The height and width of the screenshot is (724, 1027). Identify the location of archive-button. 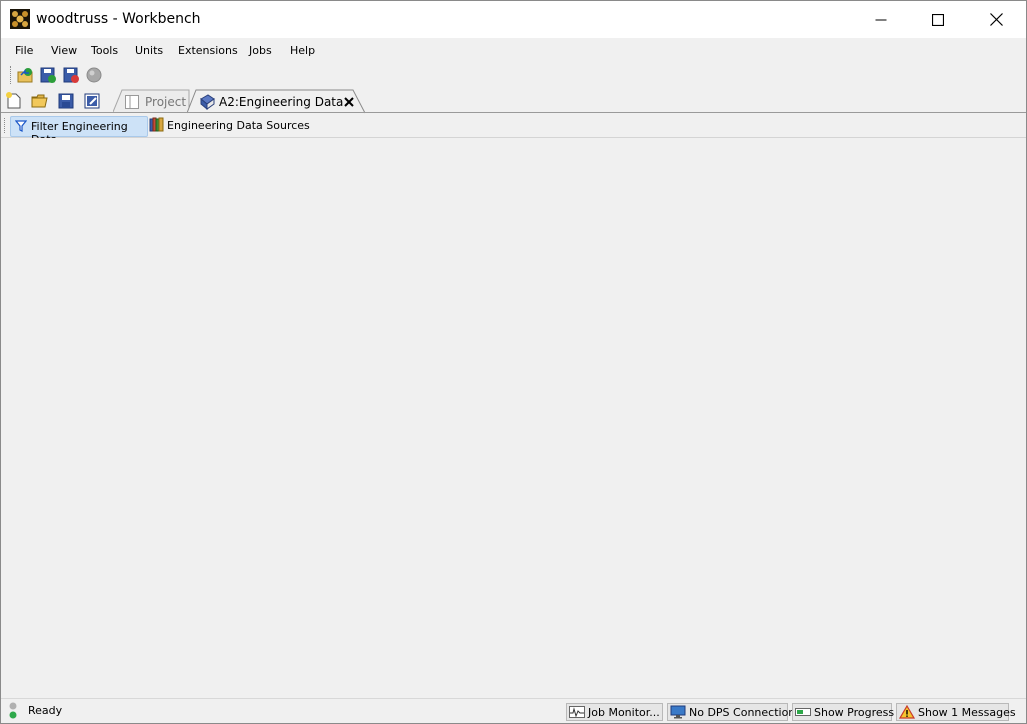
(71, 75).